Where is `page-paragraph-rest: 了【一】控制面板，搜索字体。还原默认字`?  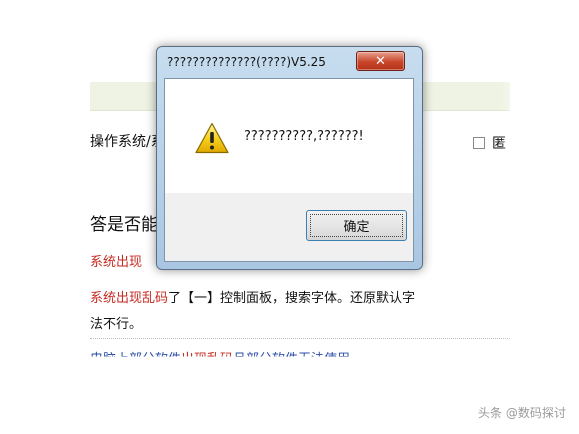 page-paragraph-rest: 了【一】控制面板，搜索字体。还原默认字 is located at coordinates (292, 298).